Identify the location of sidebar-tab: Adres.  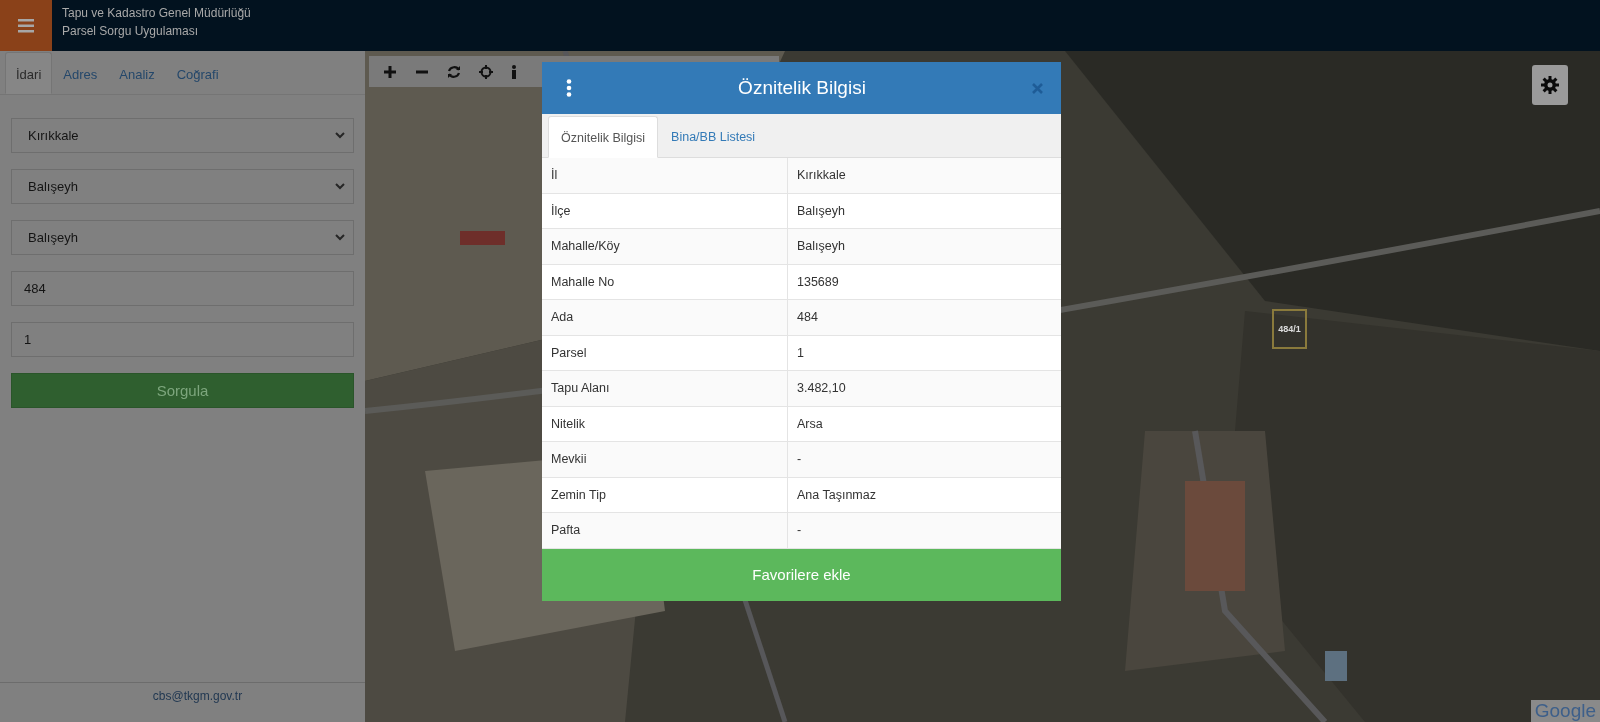
(80, 73).